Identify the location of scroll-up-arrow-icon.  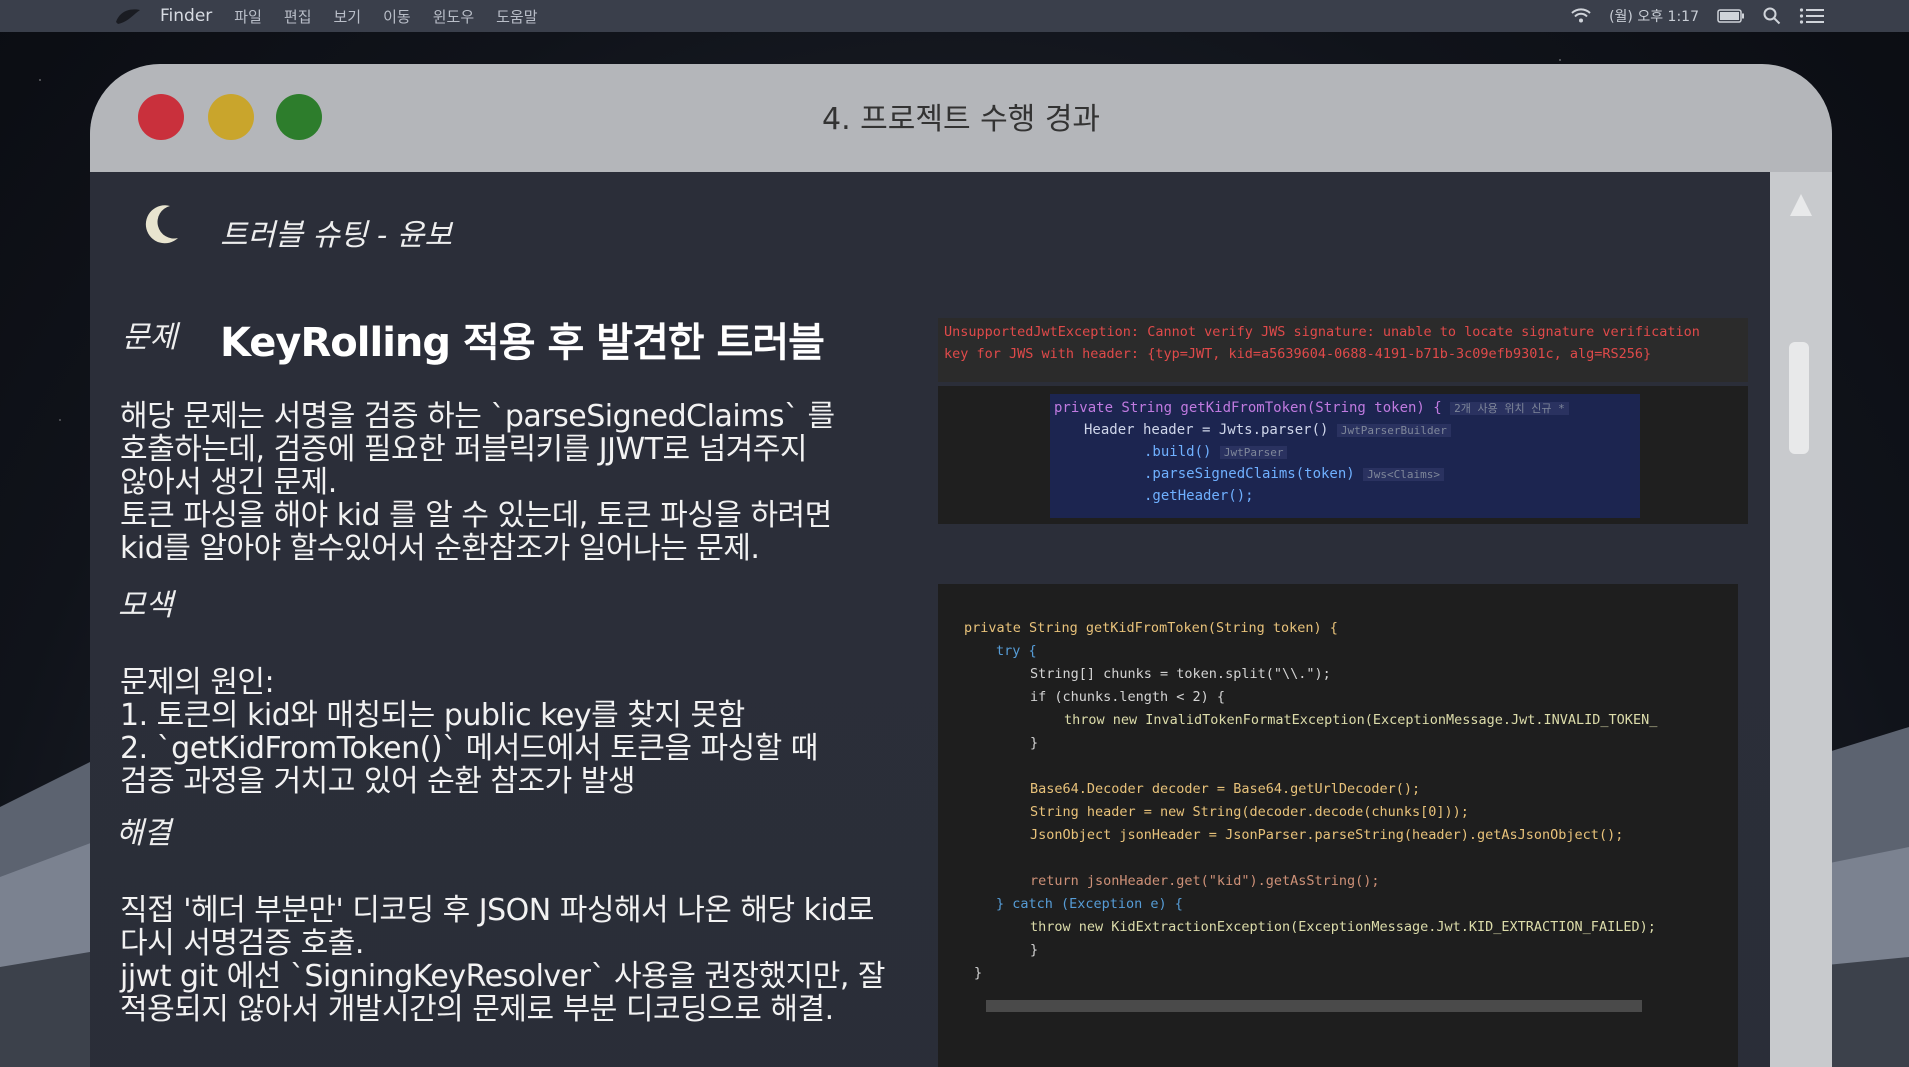
(1801, 205).